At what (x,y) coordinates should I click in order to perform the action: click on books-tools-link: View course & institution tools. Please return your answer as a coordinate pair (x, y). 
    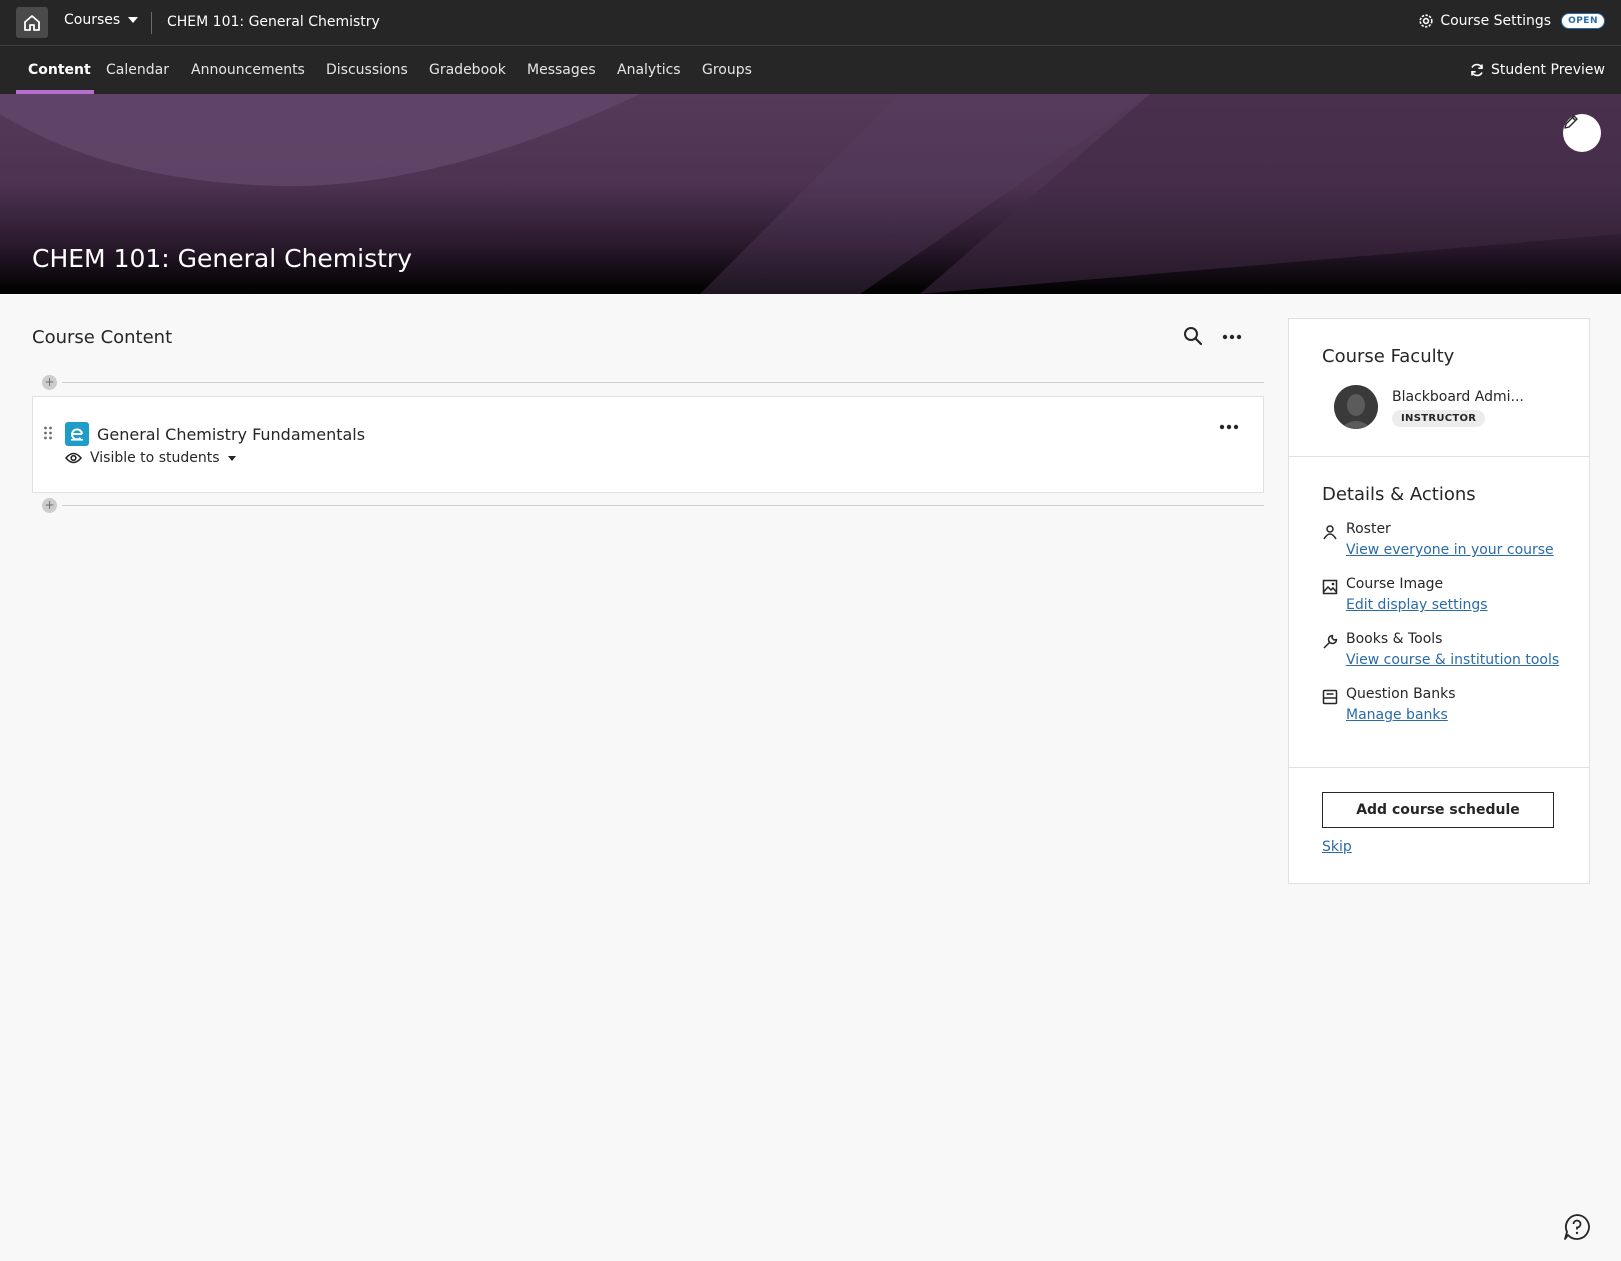
    Looking at the image, I should click on (1452, 660).